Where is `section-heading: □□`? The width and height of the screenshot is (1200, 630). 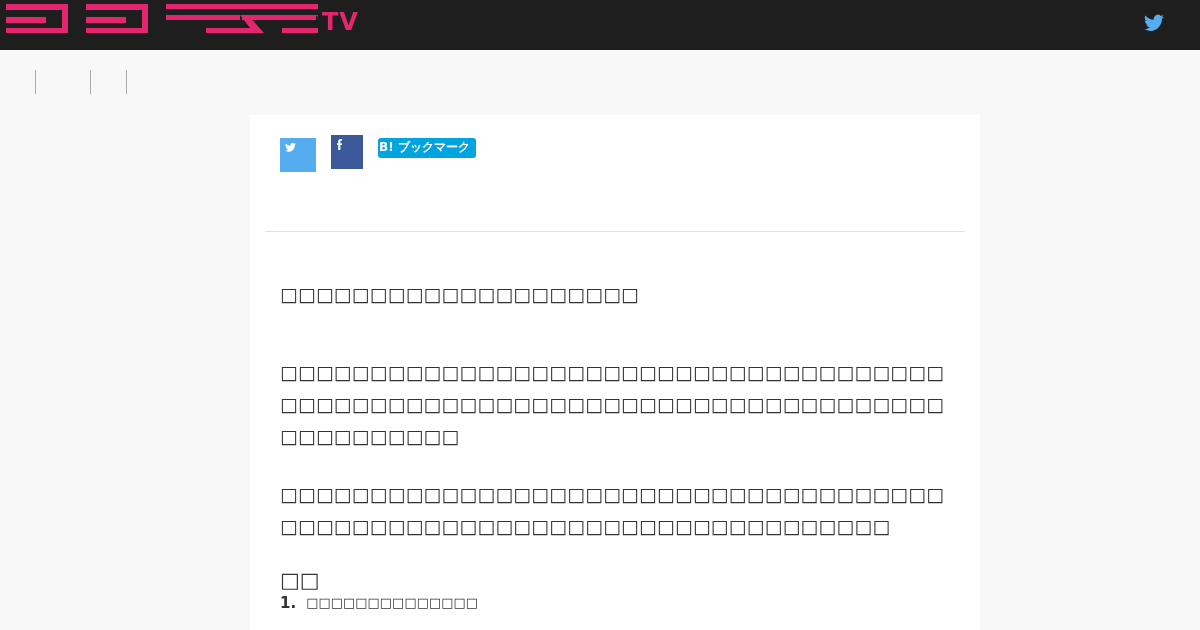
section-heading: □□ is located at coordinates (300, 580).